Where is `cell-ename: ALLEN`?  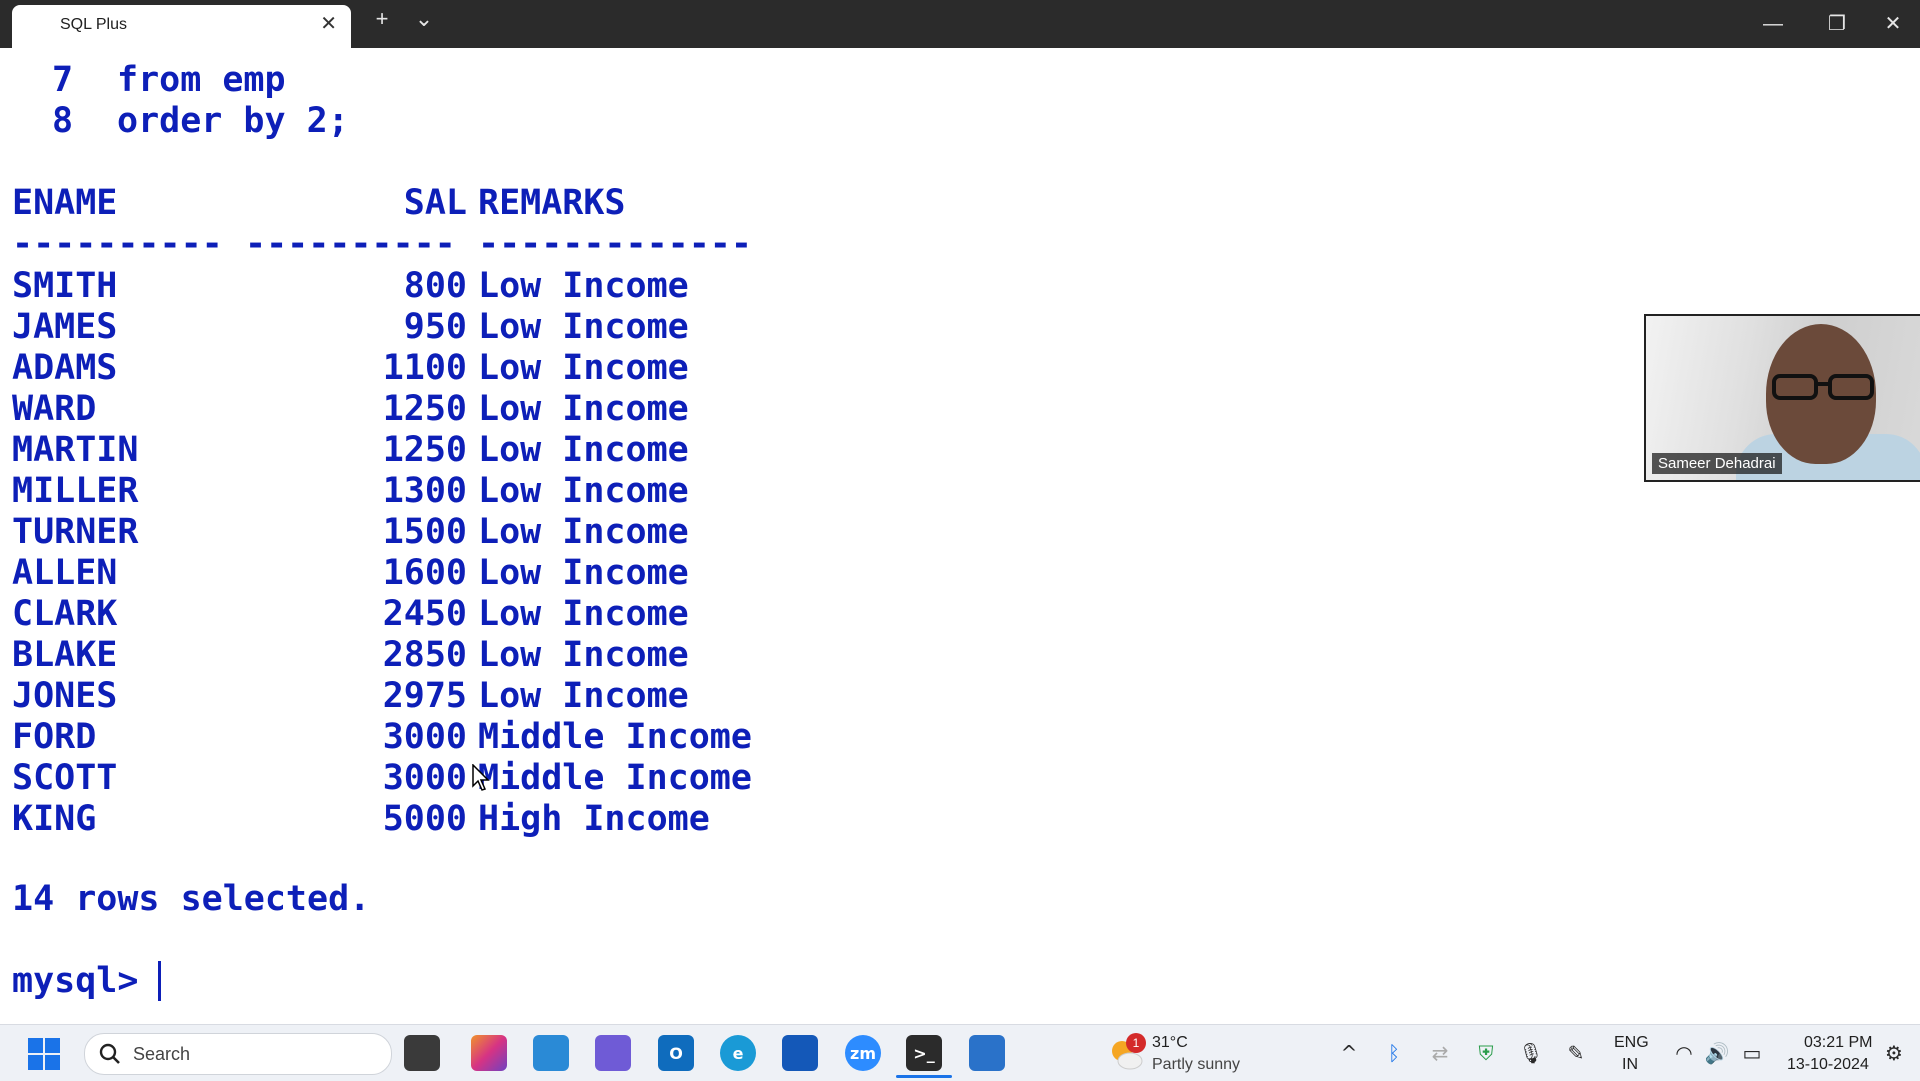 cell-ename: ALLEN is located at coordinates (65, 573).